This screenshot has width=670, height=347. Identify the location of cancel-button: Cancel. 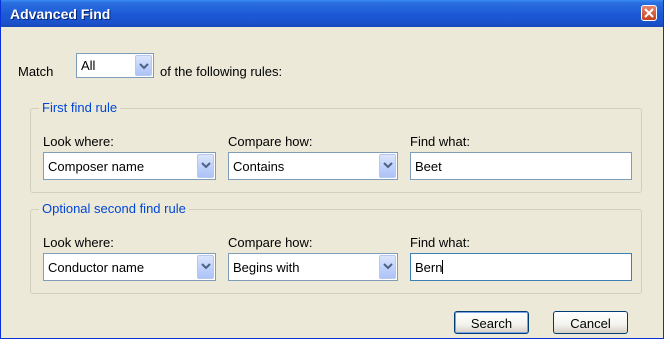
(590, 322).